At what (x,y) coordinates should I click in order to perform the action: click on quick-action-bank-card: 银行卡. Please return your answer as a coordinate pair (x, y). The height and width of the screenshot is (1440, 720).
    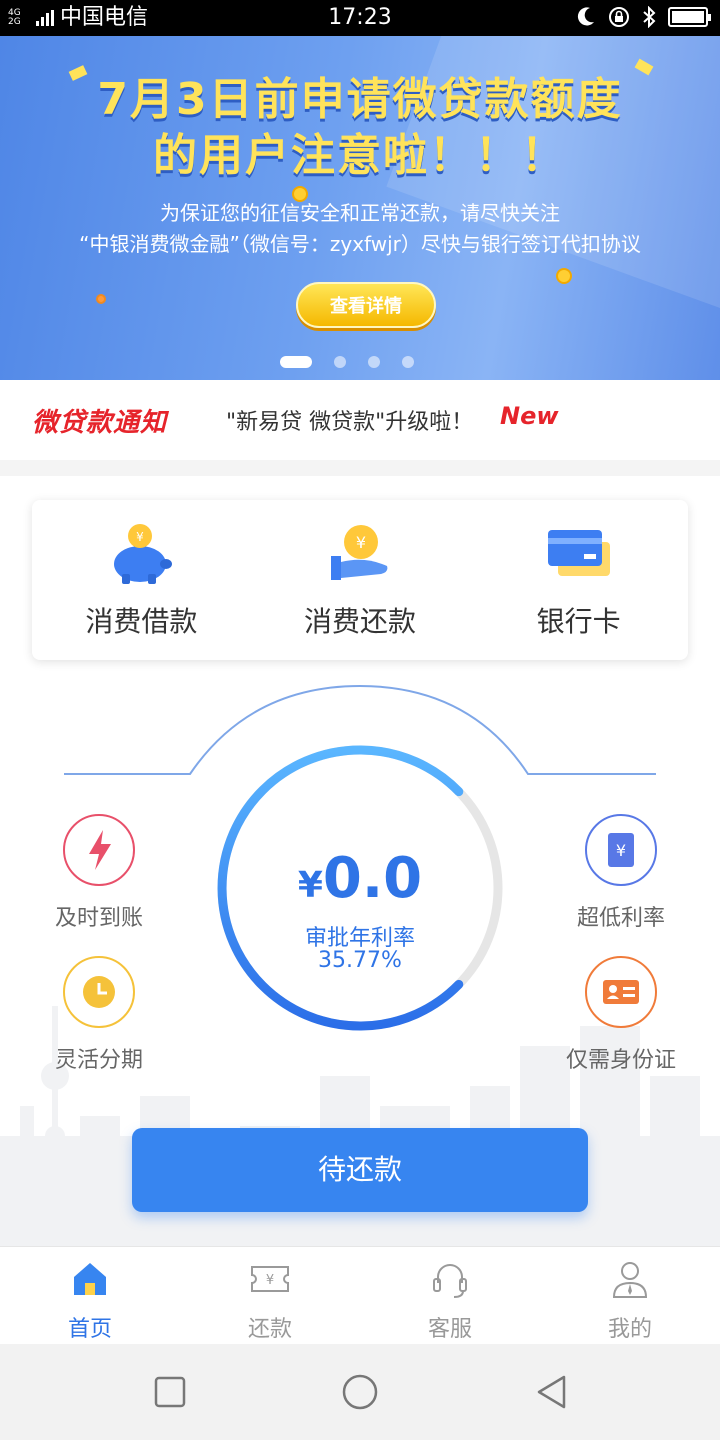
    Looking at the image, I should click on (578, 580).